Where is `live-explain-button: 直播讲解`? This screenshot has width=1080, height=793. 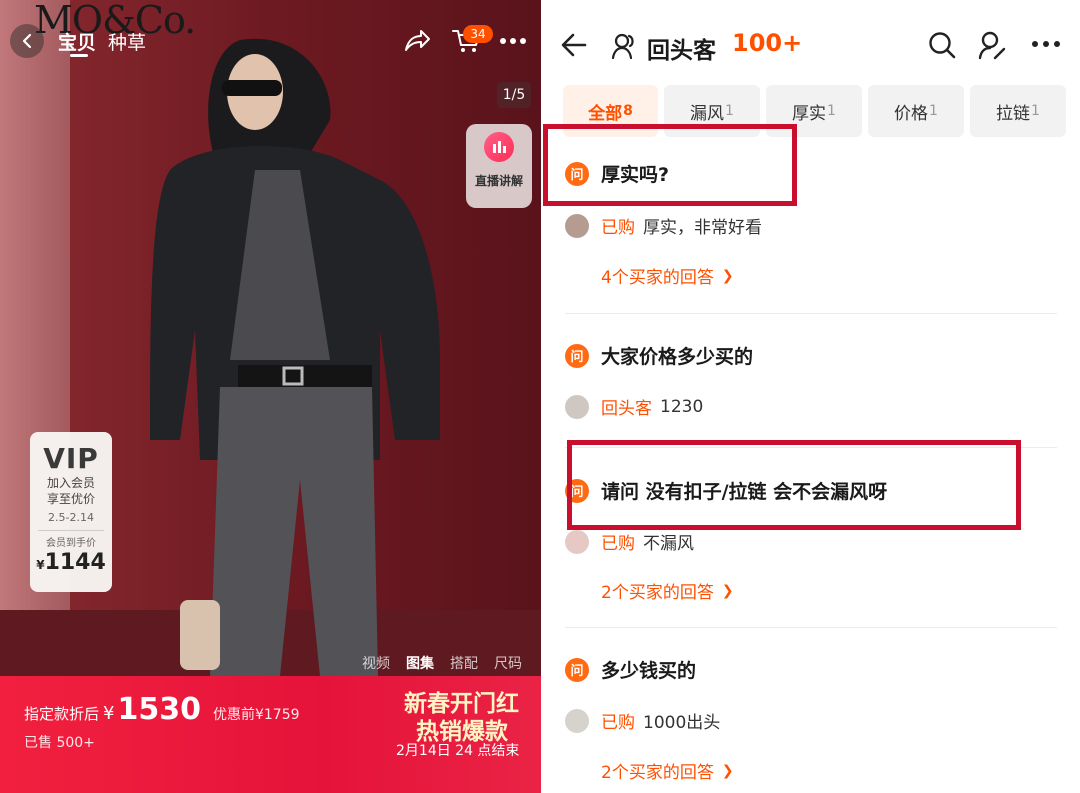
live-explain-button: 直播讲解 is located at coordinates (499, 166).